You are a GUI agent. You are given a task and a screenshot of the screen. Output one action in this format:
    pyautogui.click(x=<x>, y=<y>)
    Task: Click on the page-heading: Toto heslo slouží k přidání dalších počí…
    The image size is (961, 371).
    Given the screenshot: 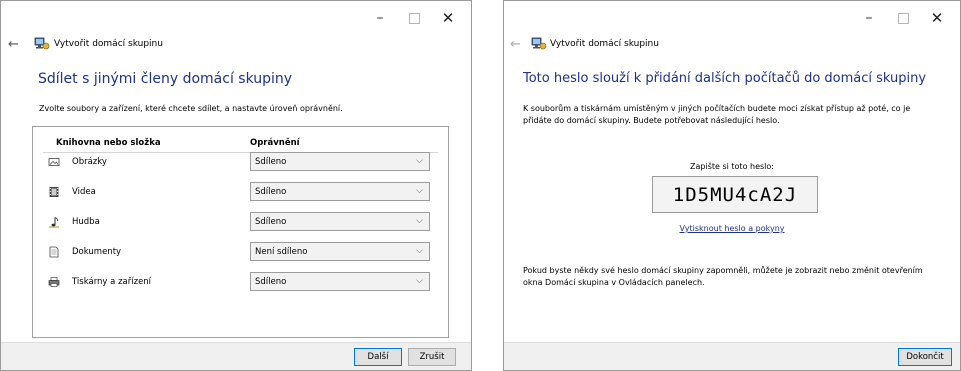 What is the action you would take?
    pyautogui.click(x=725, y=78)
    